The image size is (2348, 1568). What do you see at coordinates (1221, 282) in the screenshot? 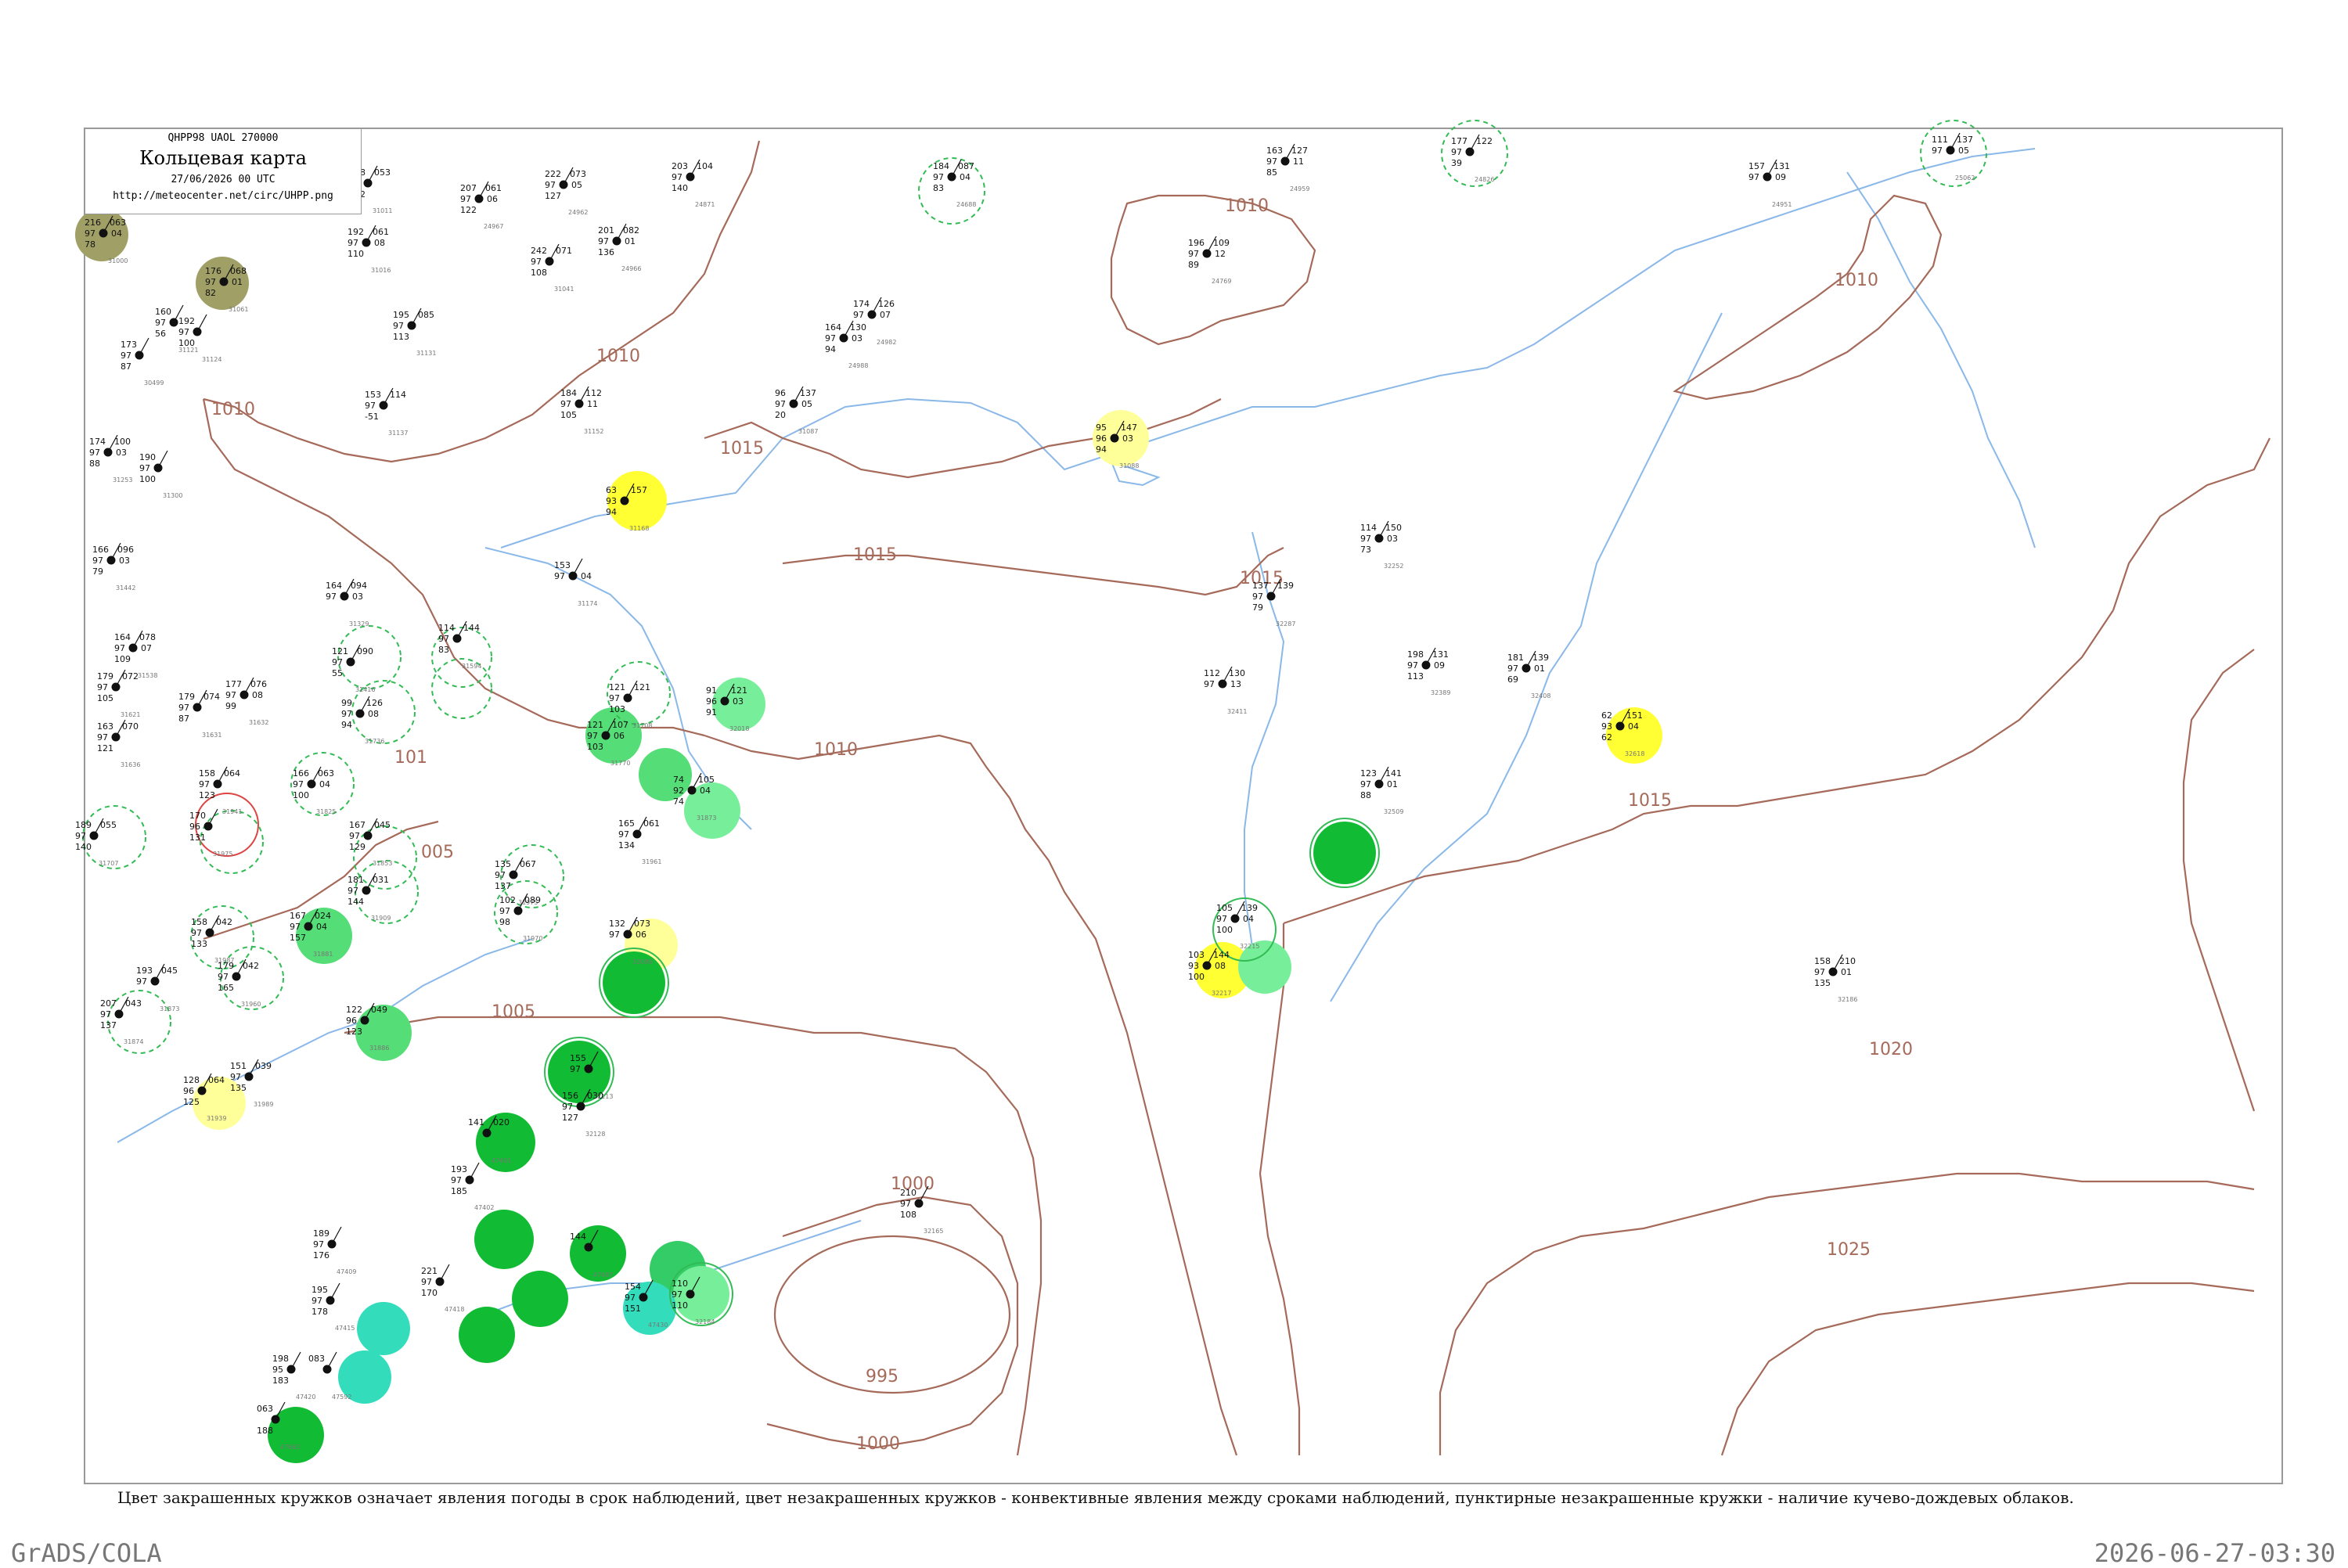
I see `station-id: 24769` at bounding box center [1221, 282].